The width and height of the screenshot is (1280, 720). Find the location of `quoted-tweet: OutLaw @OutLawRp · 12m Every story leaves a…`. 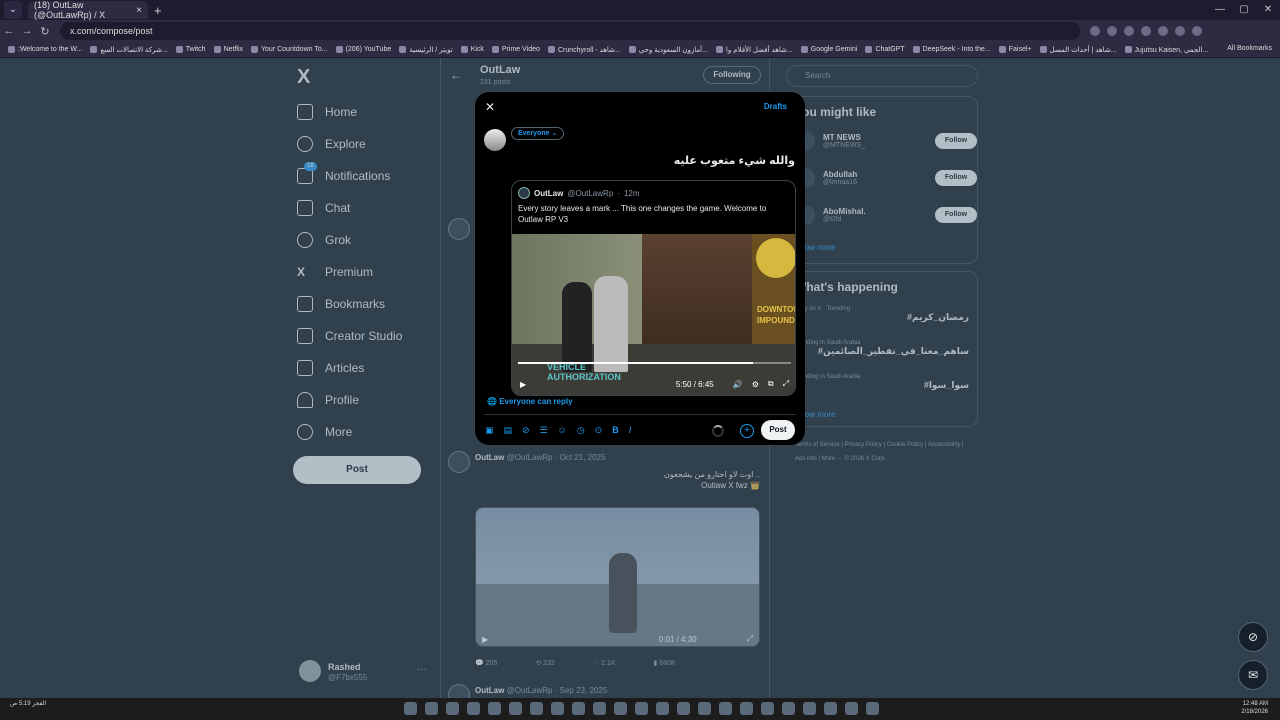

quoted-tweet: OutLaw @OutLawRp · 12m Every story leaves a… is located at coordinates (653, 288).